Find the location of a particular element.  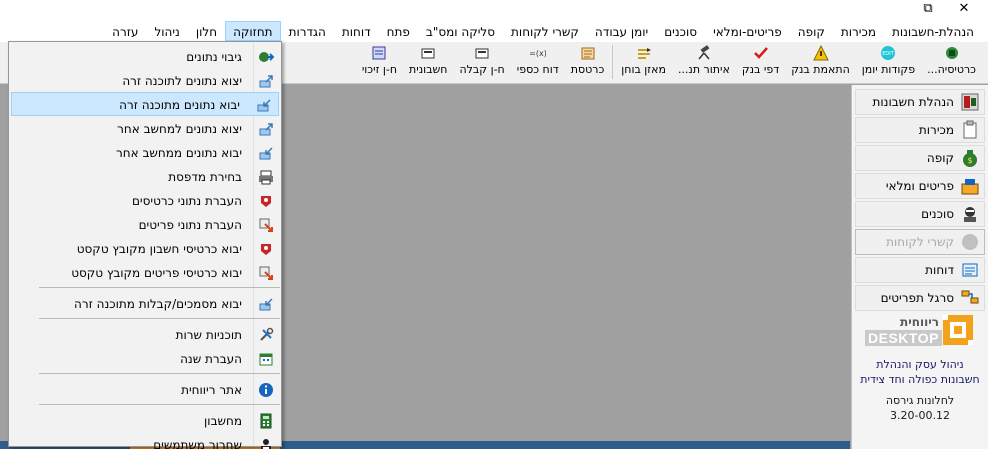

toolbar-button: מאזן בוחן is located at coordinates (643, 62).